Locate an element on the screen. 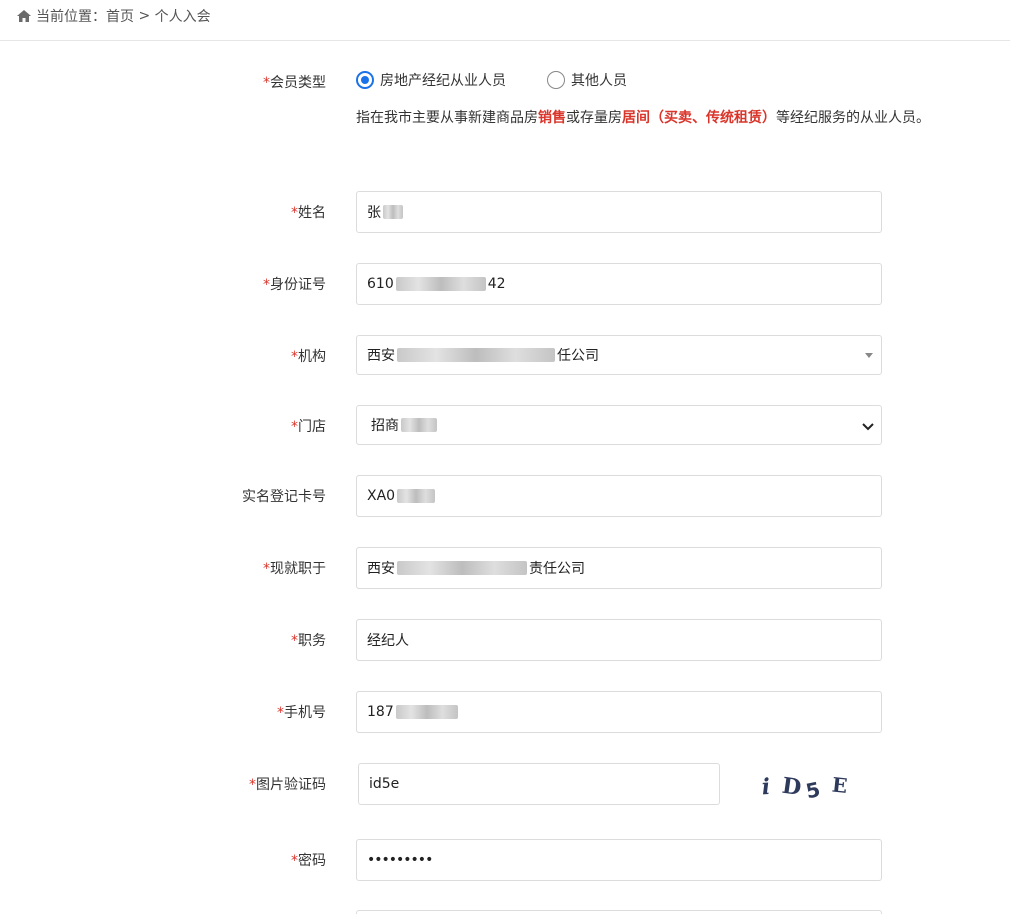 This screenshot has width=1010, height=914. breadcrumb-prefix: 当前位置： is located at coordinates (71, 17).